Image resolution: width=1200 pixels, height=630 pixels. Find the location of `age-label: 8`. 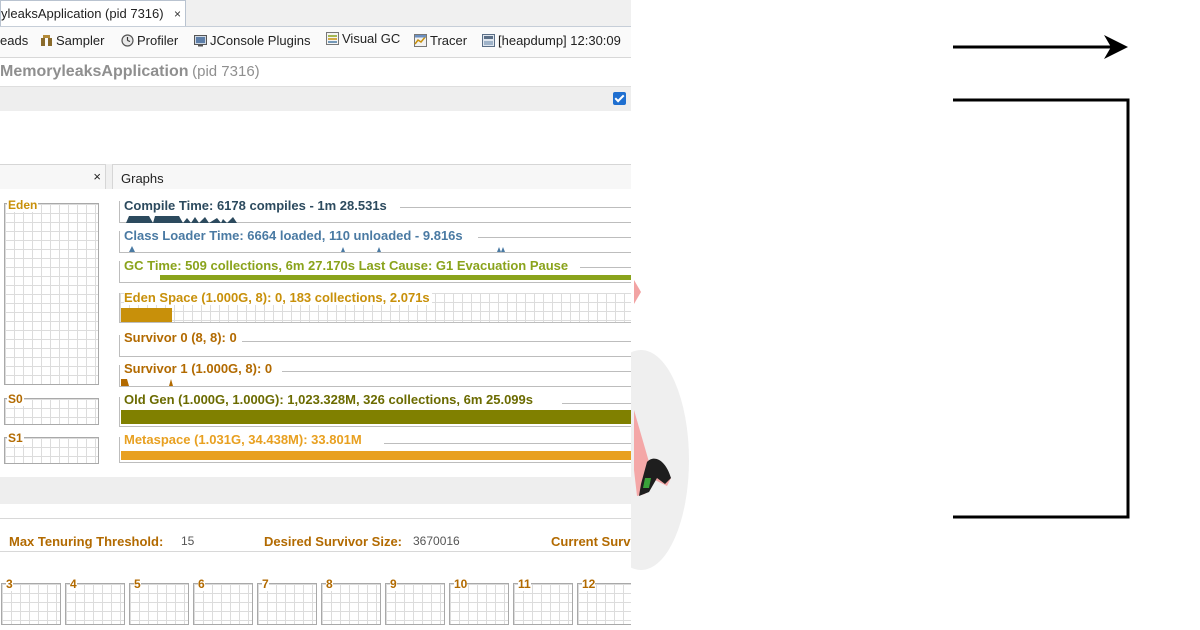

age-label: 8 is located at coordinates (329, 584).